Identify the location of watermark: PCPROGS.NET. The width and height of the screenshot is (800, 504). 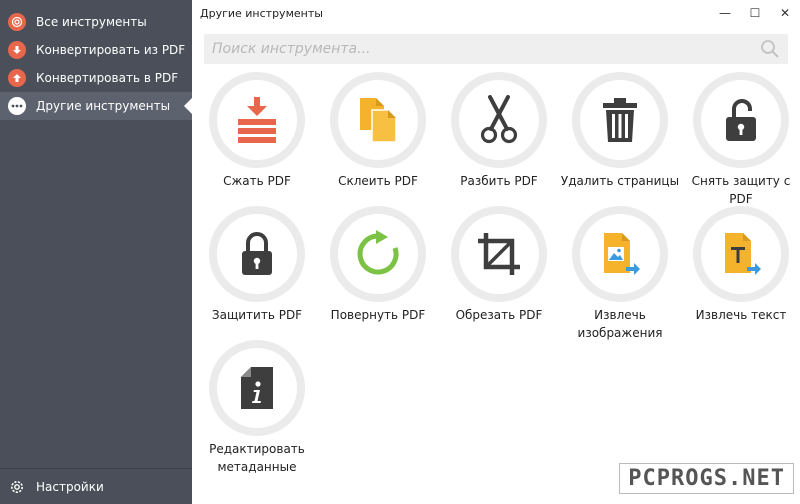
(706, 478).